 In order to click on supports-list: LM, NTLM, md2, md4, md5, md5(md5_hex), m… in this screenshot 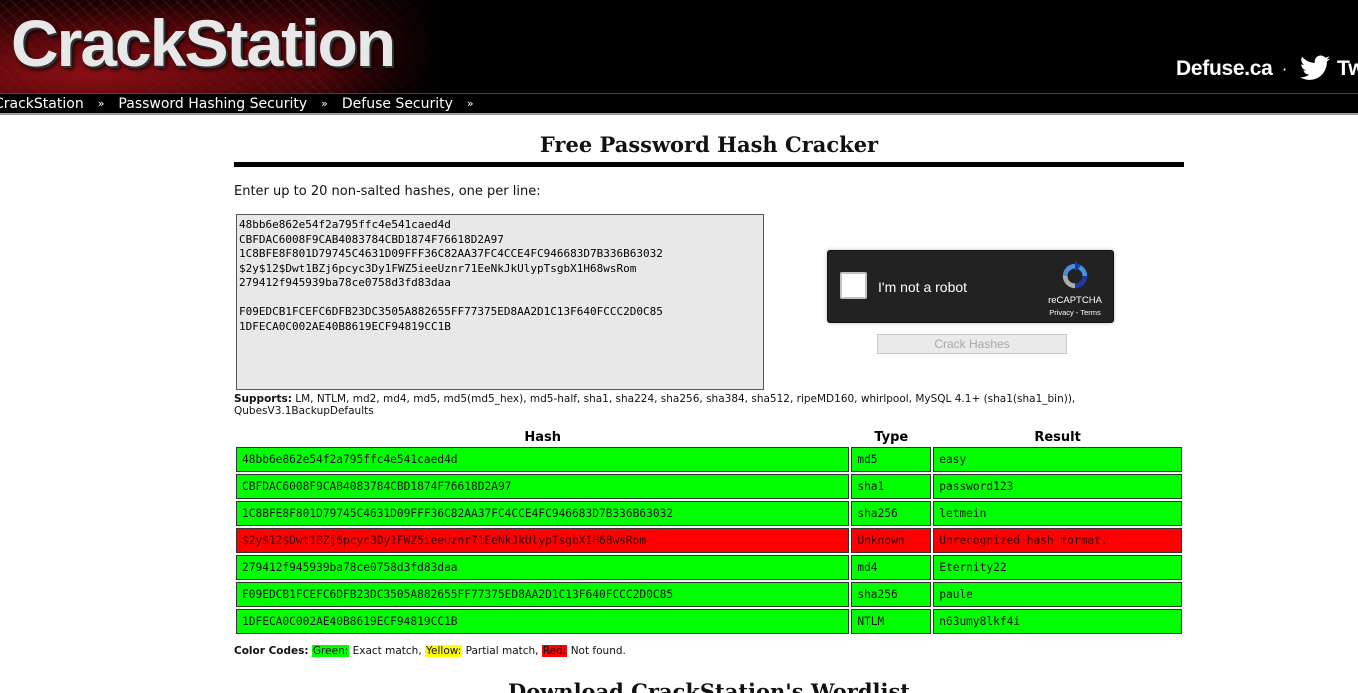, I will do `click(655, 405)`.